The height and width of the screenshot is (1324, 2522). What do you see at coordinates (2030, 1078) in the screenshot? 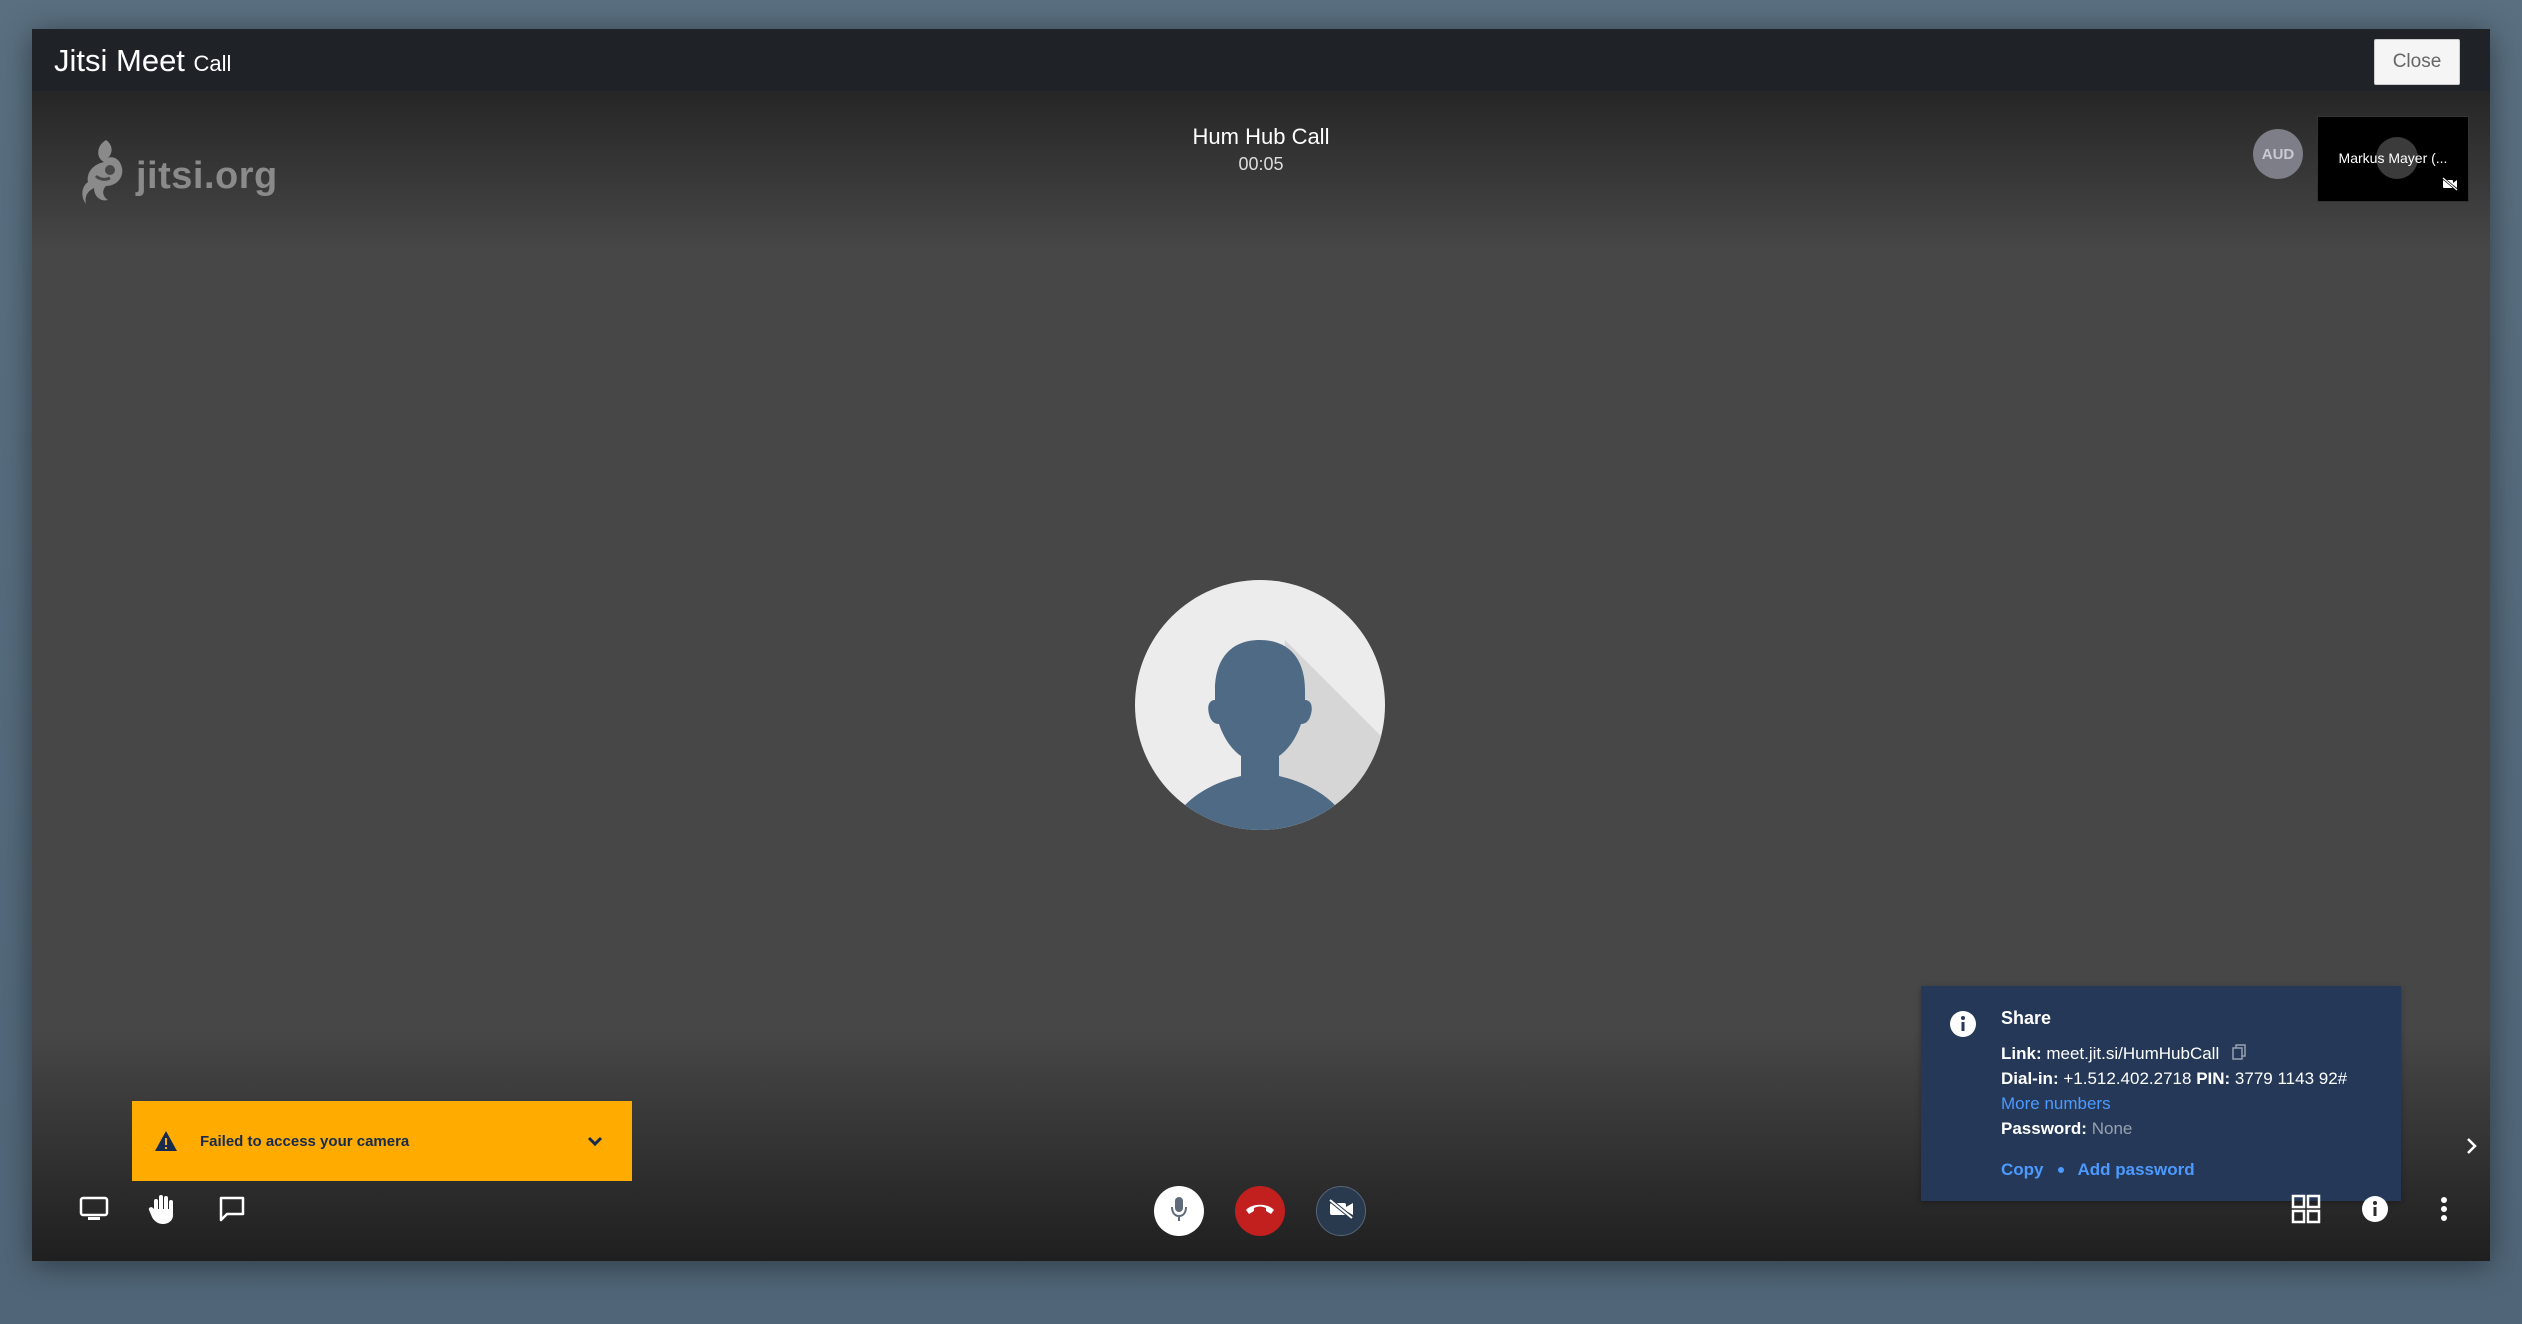
I see `dialin-label: Dial-in:` at bounding box center [2030, 1078].